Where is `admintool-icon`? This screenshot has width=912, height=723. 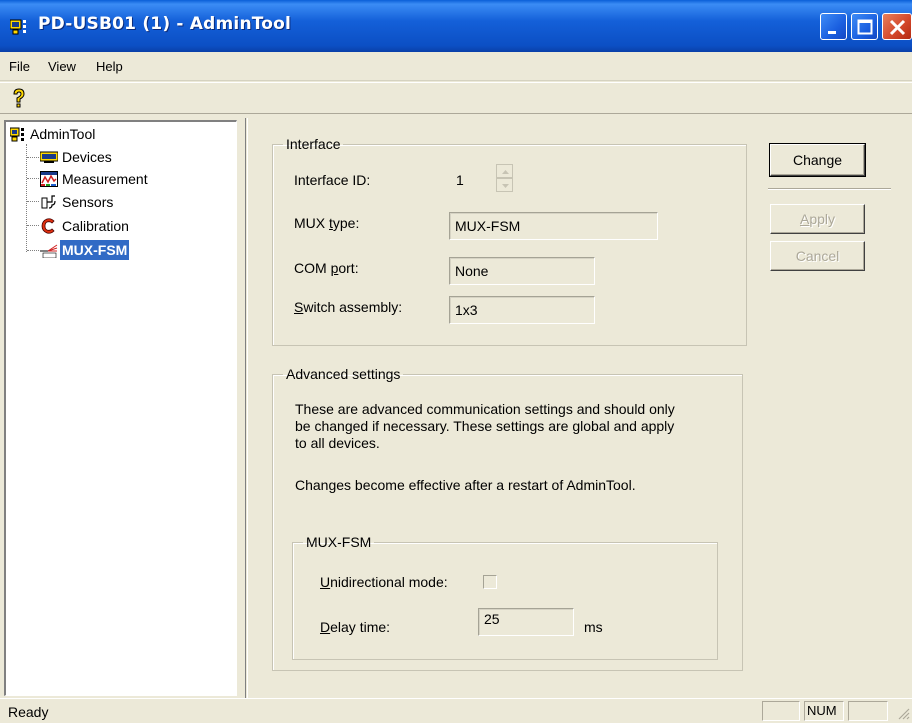
admintool-icon is located at coordinates (18, 134).